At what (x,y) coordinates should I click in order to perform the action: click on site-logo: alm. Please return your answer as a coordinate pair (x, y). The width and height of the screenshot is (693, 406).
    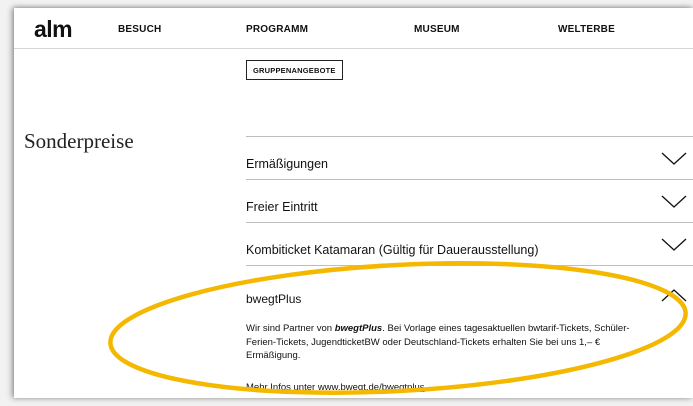
    Looking at the image, I should click on (53, 29).